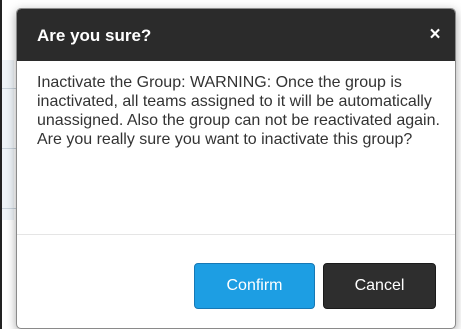 This screenshot has height=329, width=461. I want to click on dialog-title: Are you sure?, so click(94, 35).